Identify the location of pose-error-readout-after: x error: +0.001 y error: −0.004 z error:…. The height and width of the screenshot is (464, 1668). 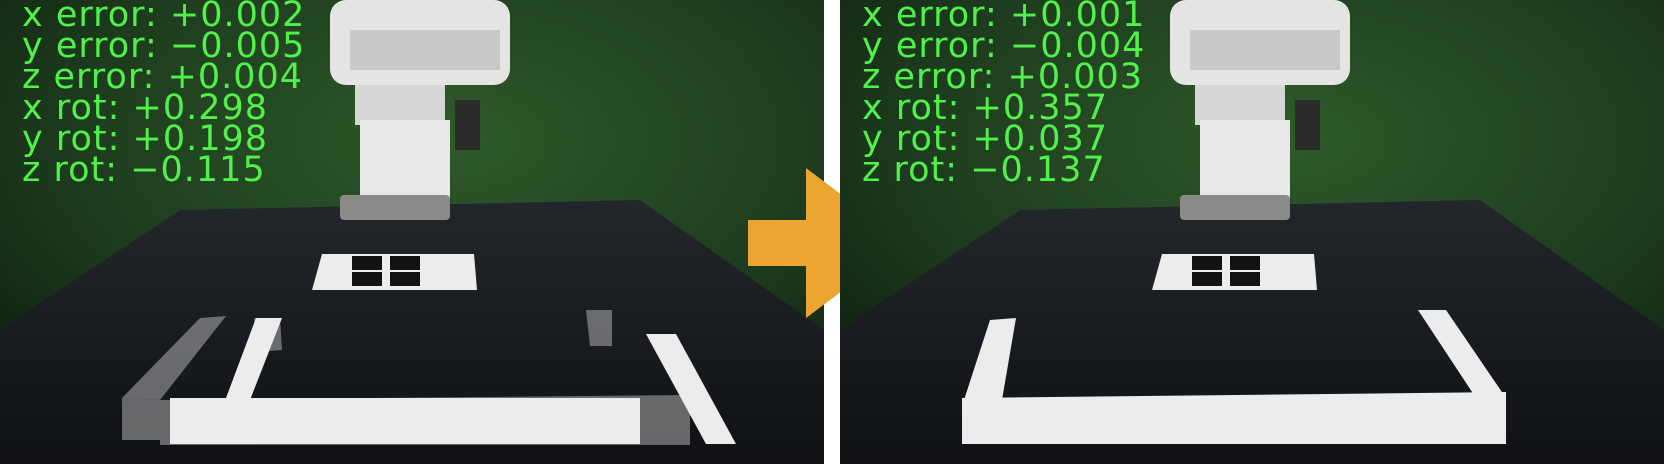
(1003, 95).